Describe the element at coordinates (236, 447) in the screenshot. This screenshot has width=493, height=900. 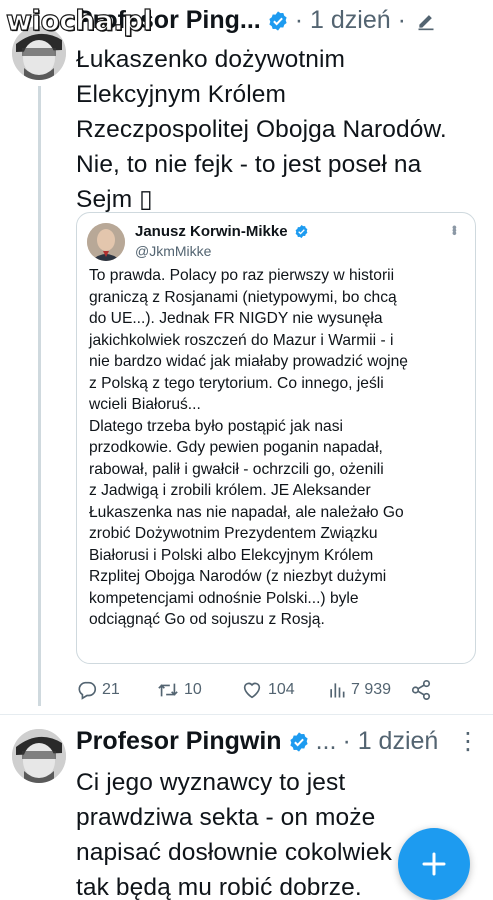
I see `quote-line: przodkowie. Gdy pewien poganin napadał,` at that location.